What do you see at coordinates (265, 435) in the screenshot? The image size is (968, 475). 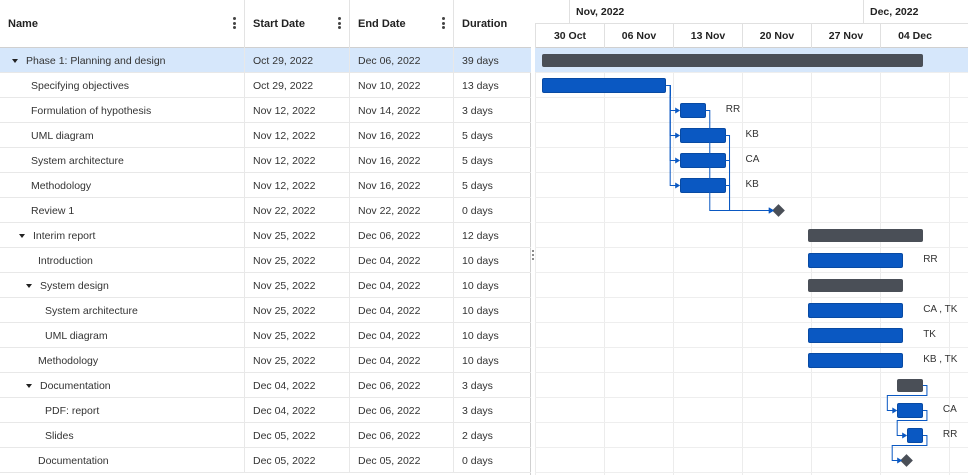 I see `task-row: Slides Dec 05, 2022 Dec 06, 2022 2 days` at bounding box center [265, 435].